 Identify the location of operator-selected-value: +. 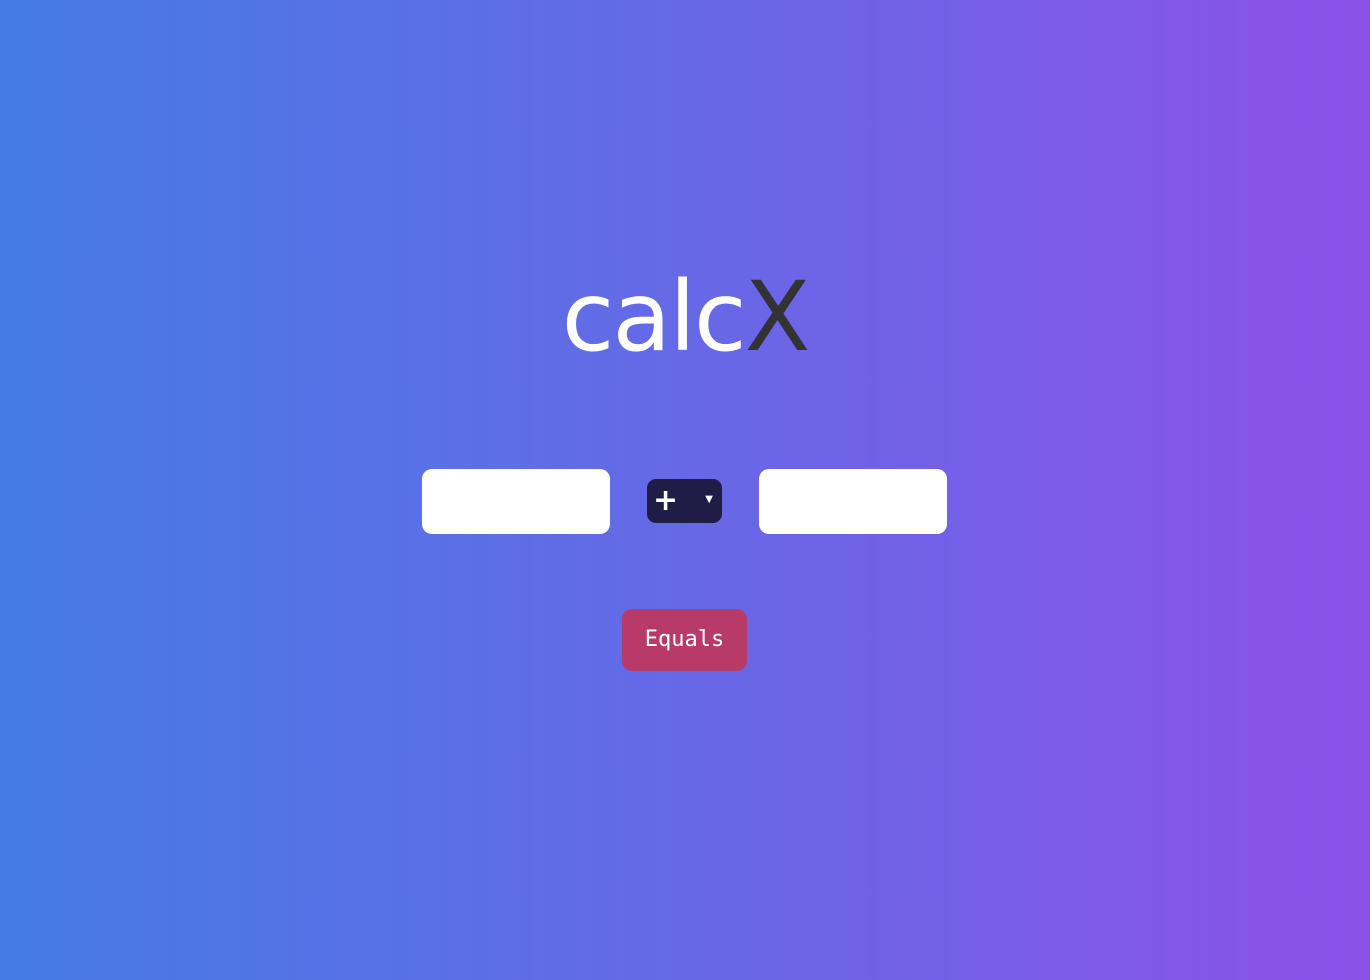
(666, 500).